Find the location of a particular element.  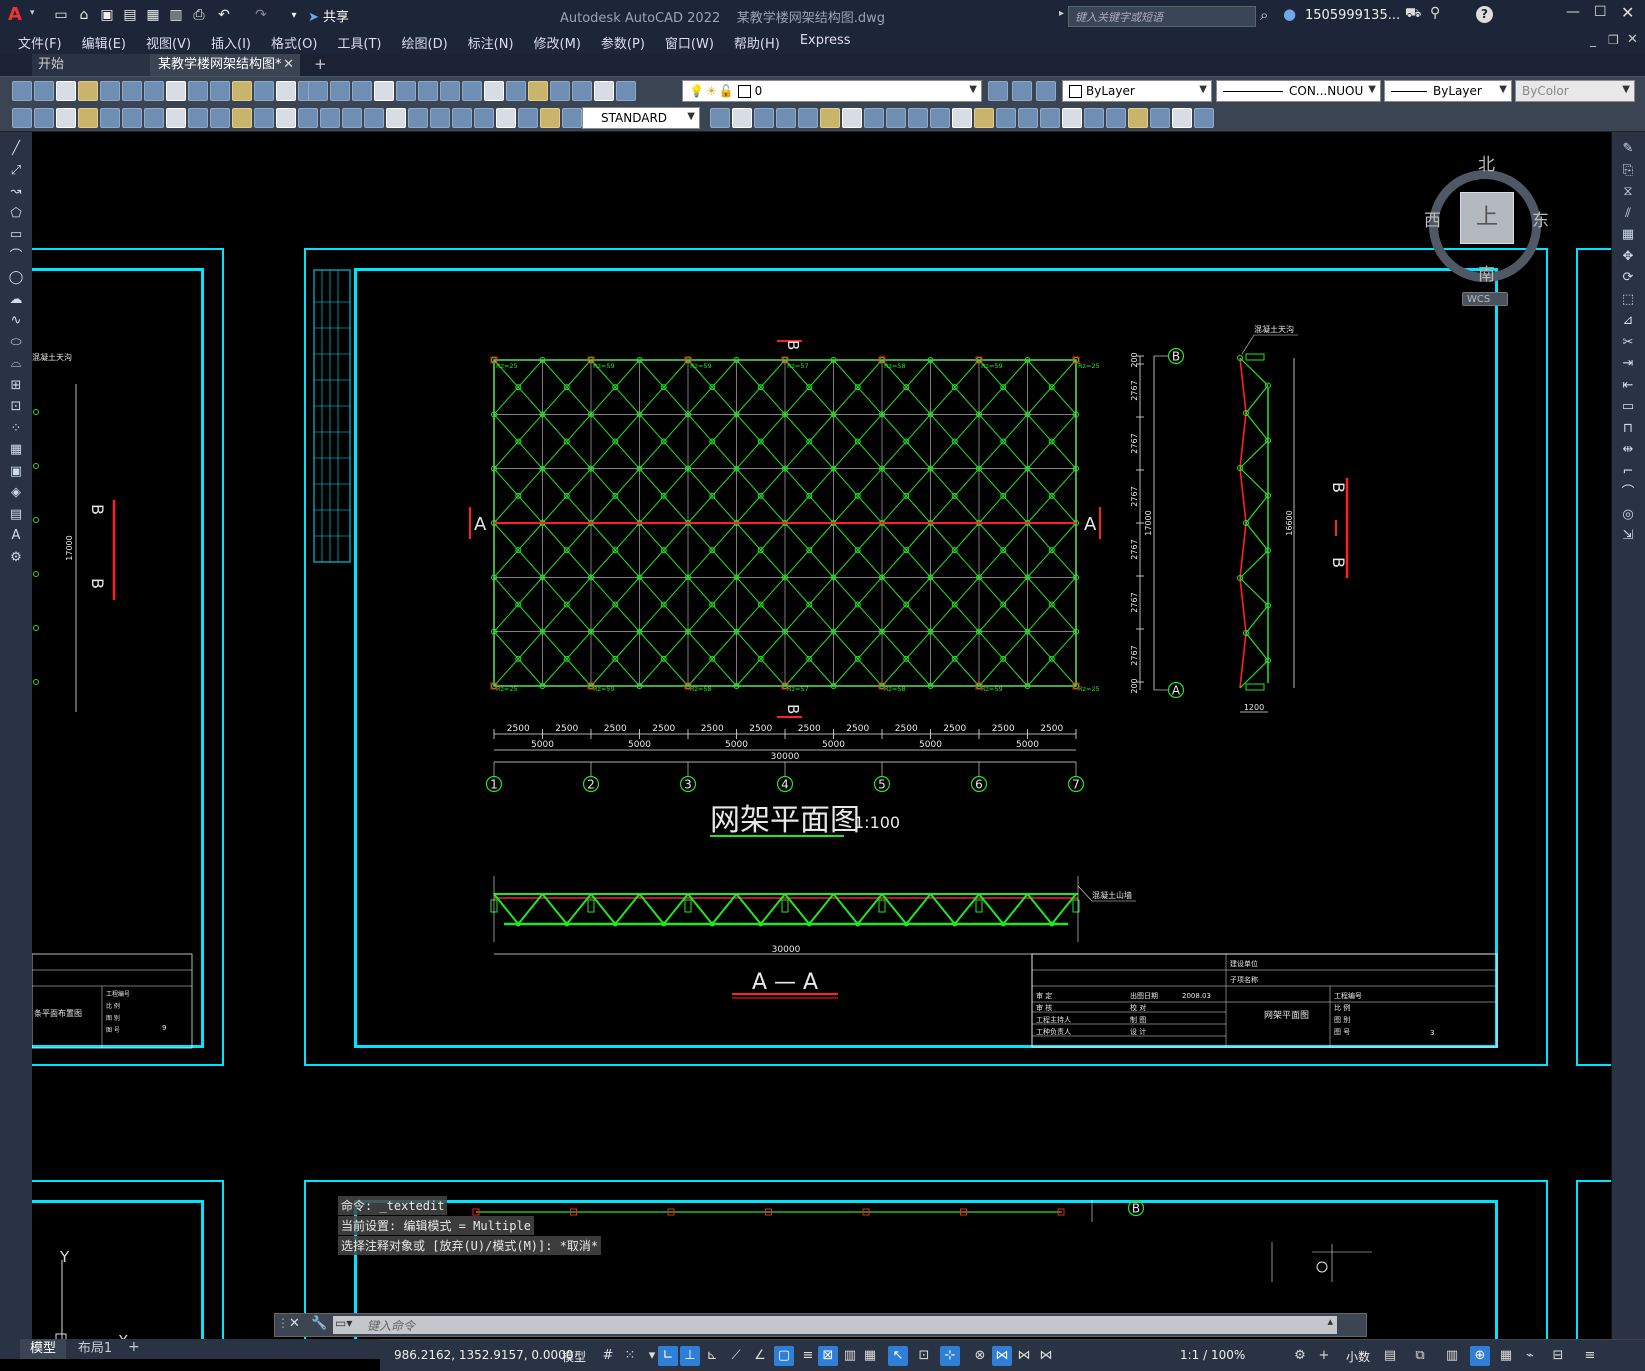

status-toggle-icon-18: ⋈ is located at coordinates (1024, 1356).